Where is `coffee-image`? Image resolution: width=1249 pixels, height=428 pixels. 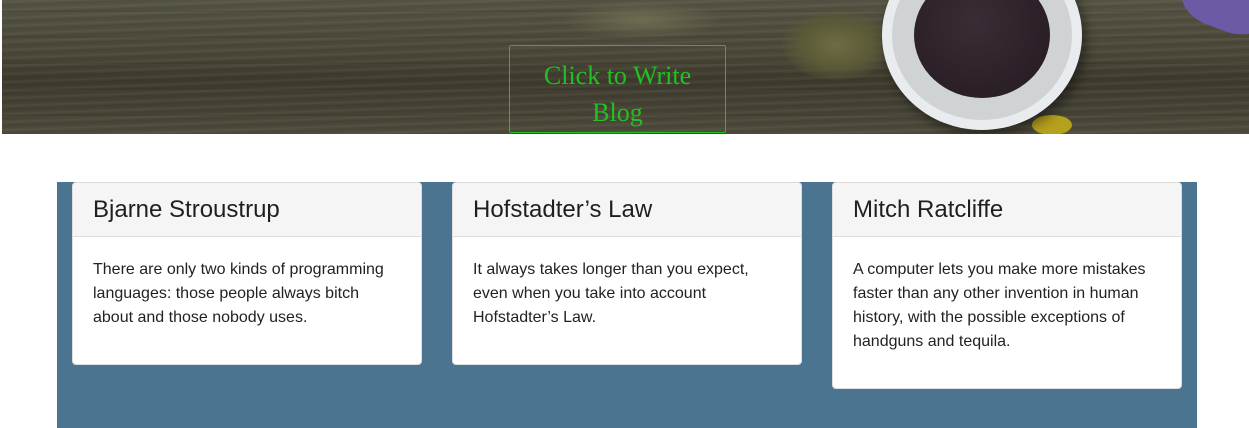 coffee-image is located at coordinates (982, 49).